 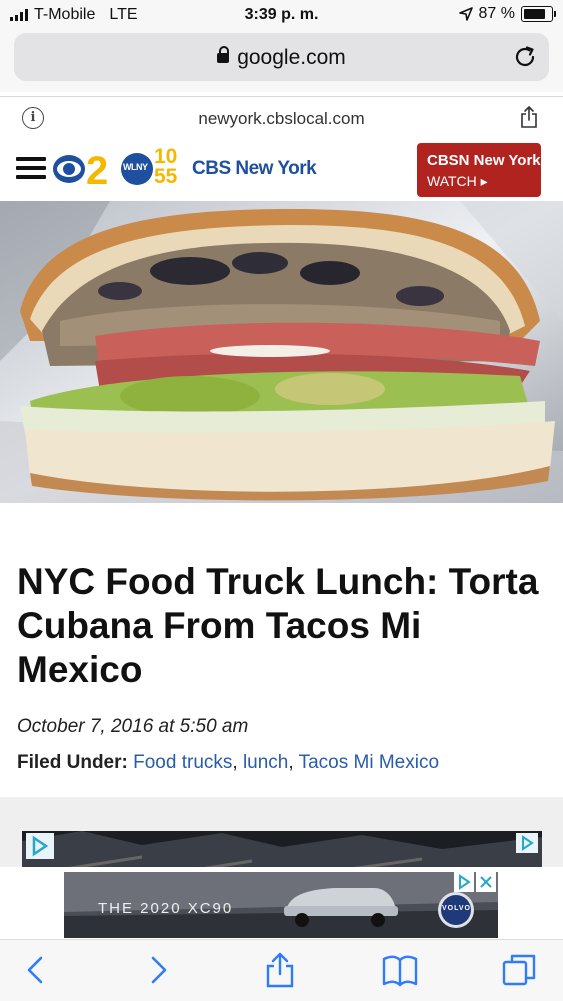 I want to click on article-date: October 7, 2016 at 5:50 am, so click(x=133, y=726).